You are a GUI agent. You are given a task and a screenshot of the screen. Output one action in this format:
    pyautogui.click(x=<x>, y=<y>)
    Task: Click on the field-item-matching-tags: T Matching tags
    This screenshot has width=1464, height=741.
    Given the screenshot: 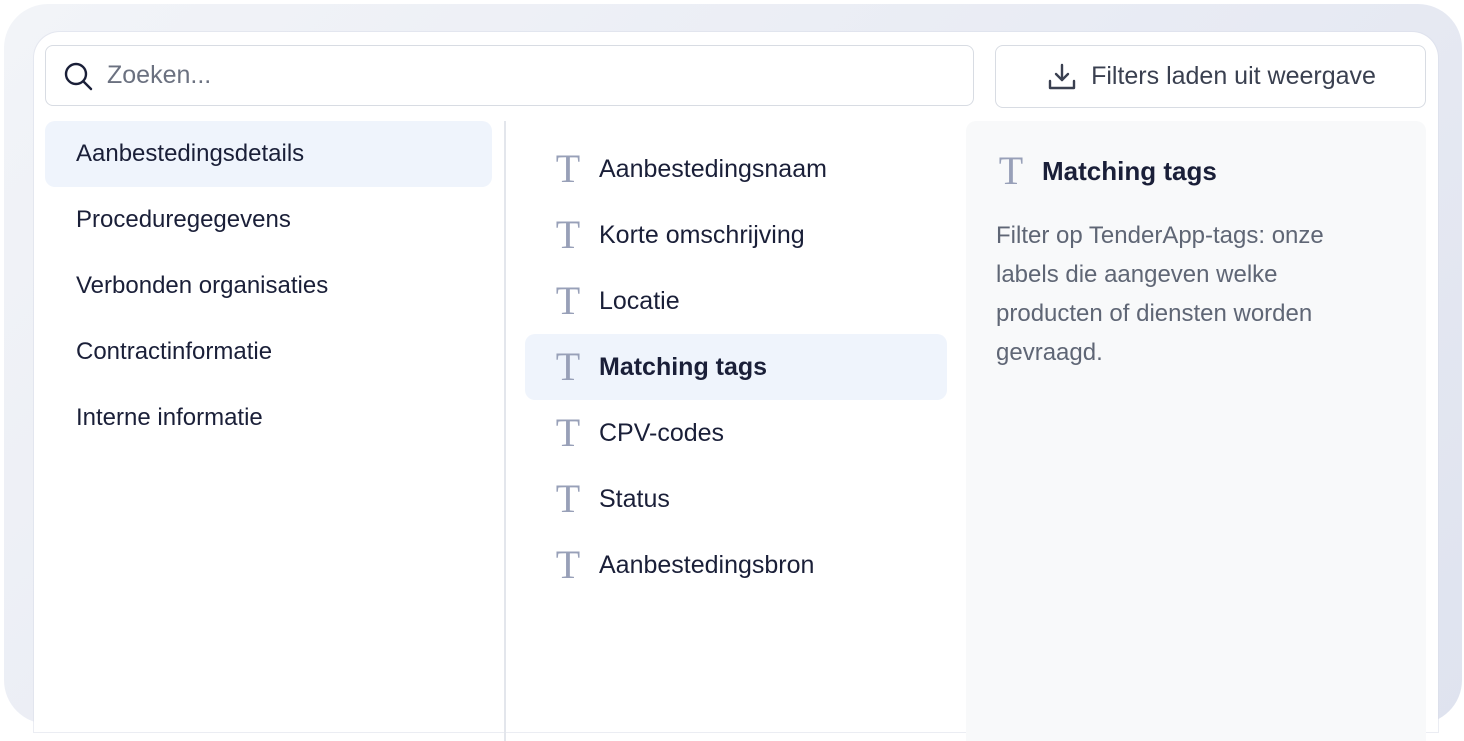 What is the action you would take?
    pyautogui.click(x=736, y=367)
    